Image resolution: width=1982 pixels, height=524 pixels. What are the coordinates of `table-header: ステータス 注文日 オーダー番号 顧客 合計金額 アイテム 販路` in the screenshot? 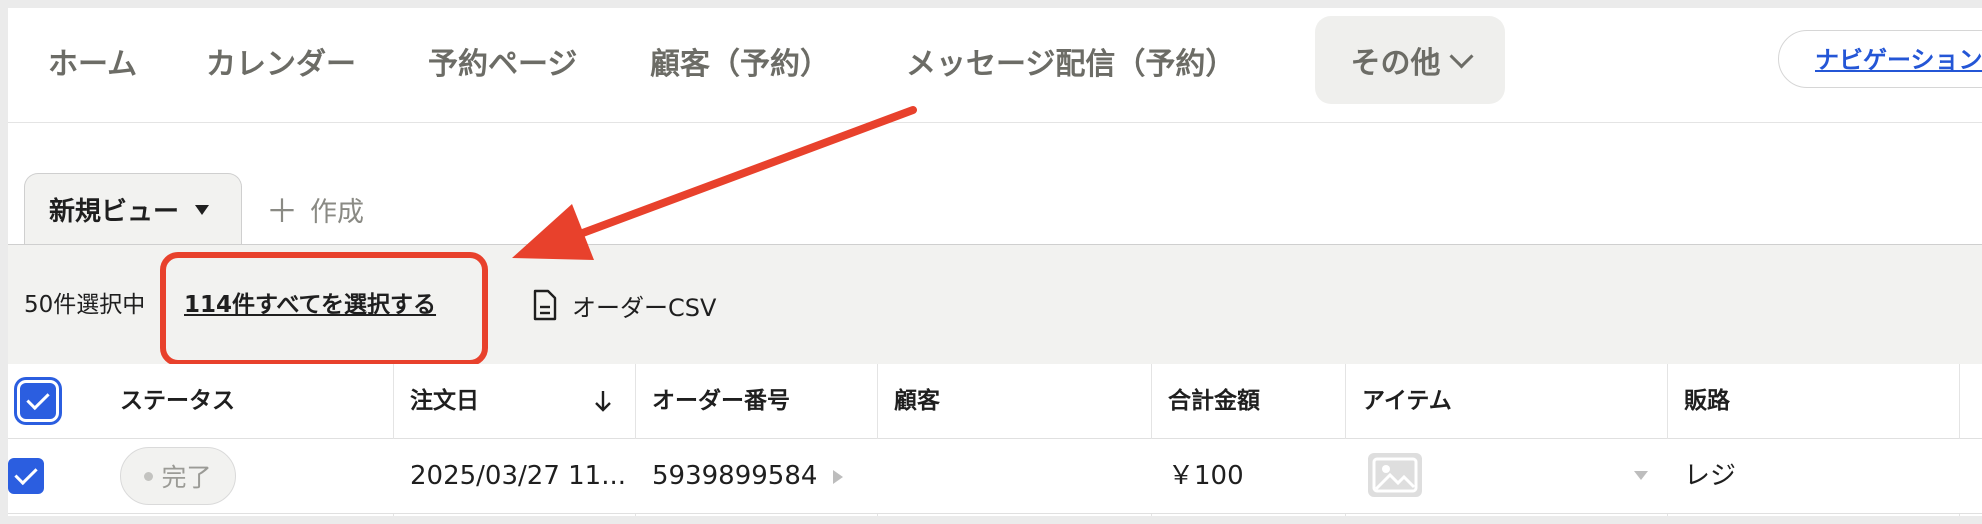 It's located at (995, 401).